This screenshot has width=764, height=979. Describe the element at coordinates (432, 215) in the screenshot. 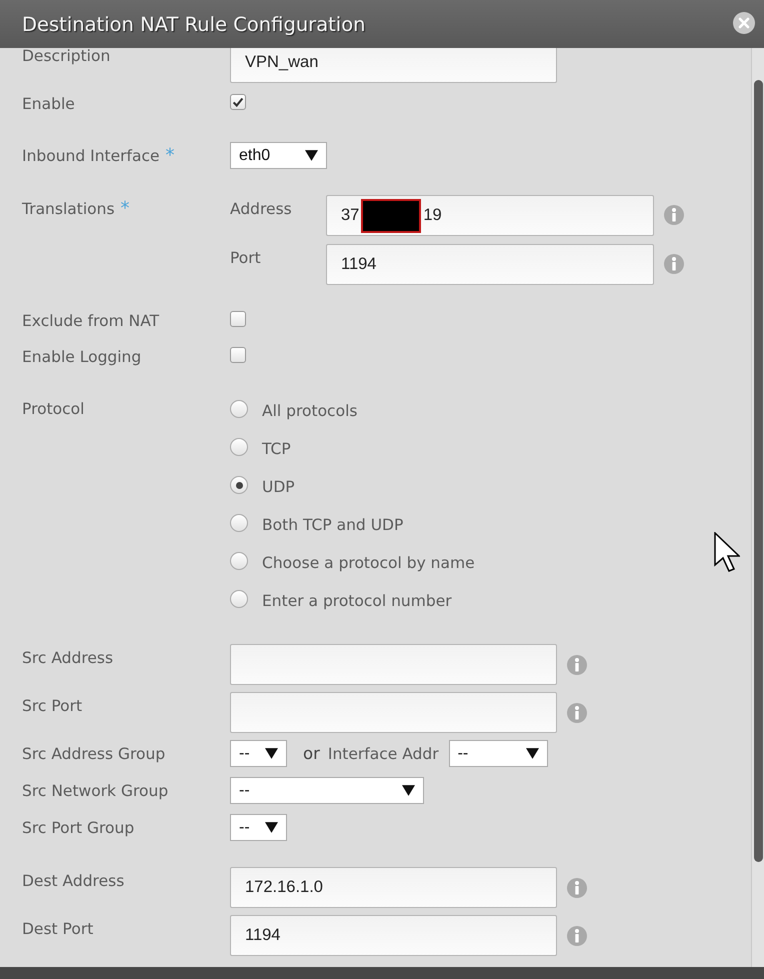

I see `field-value: 19` at that location.